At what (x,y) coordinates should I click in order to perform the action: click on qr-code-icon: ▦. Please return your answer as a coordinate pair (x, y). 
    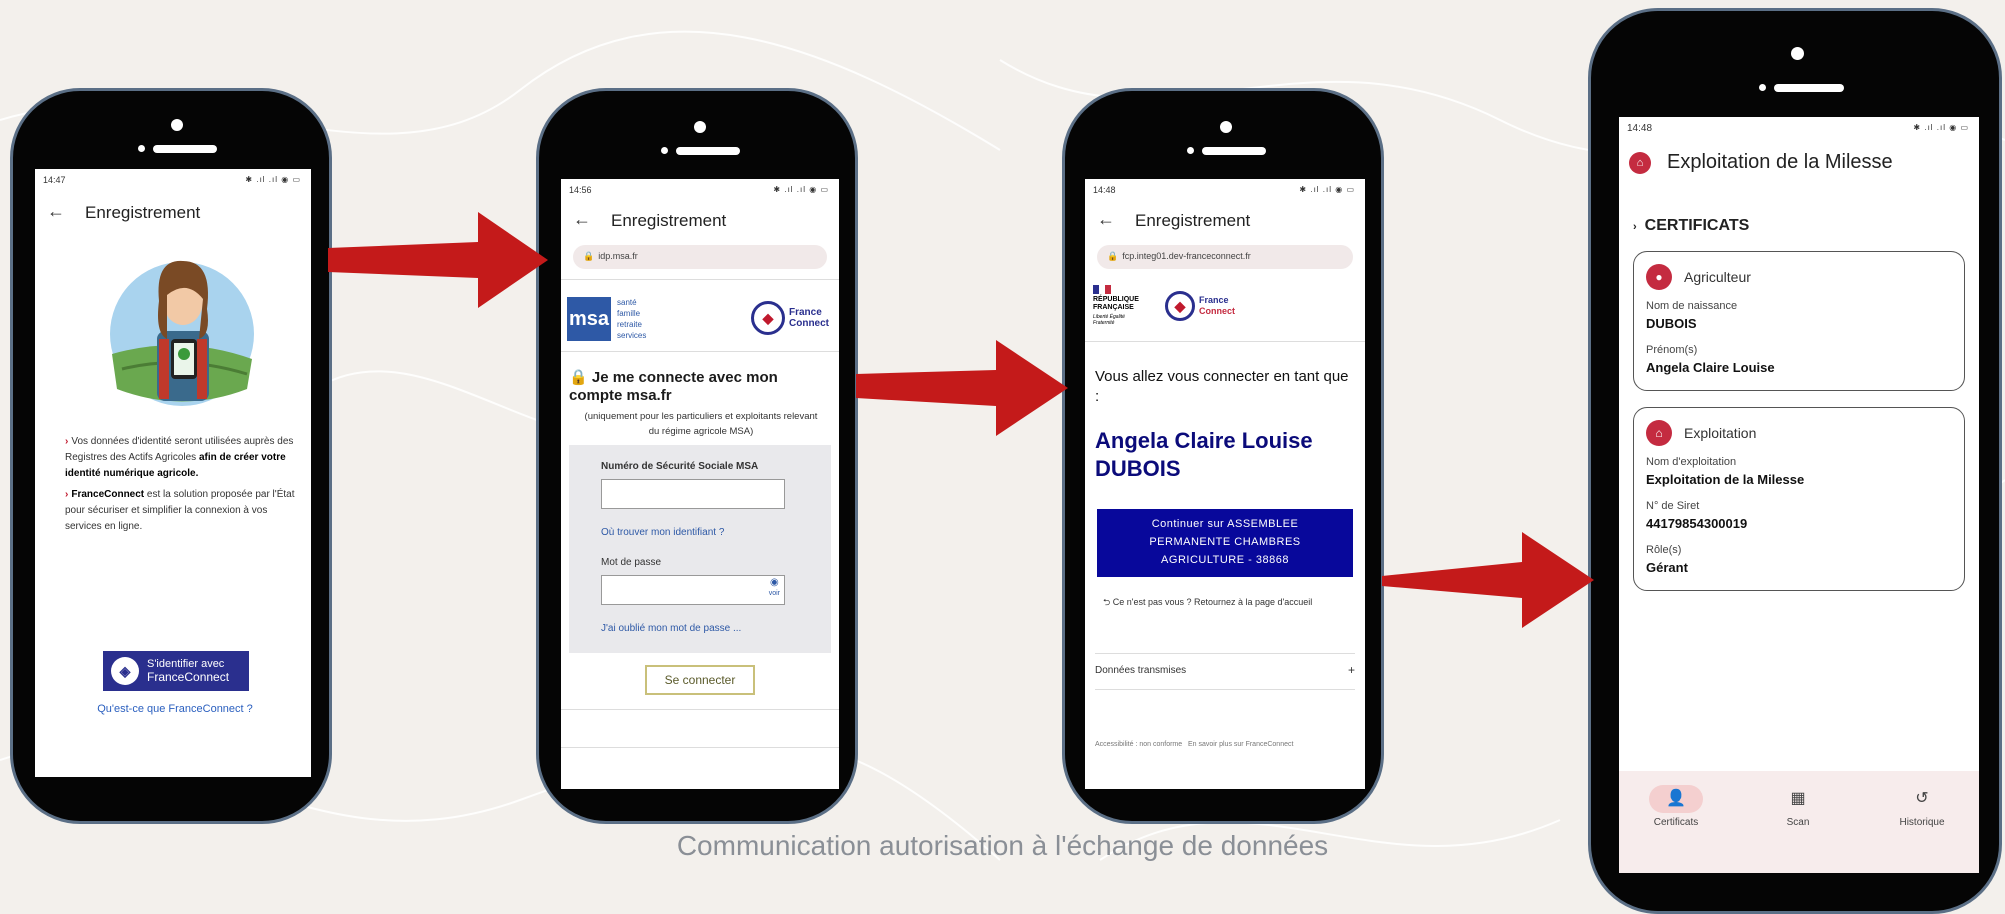
    Looking at the image, I should click on (1798, 798).